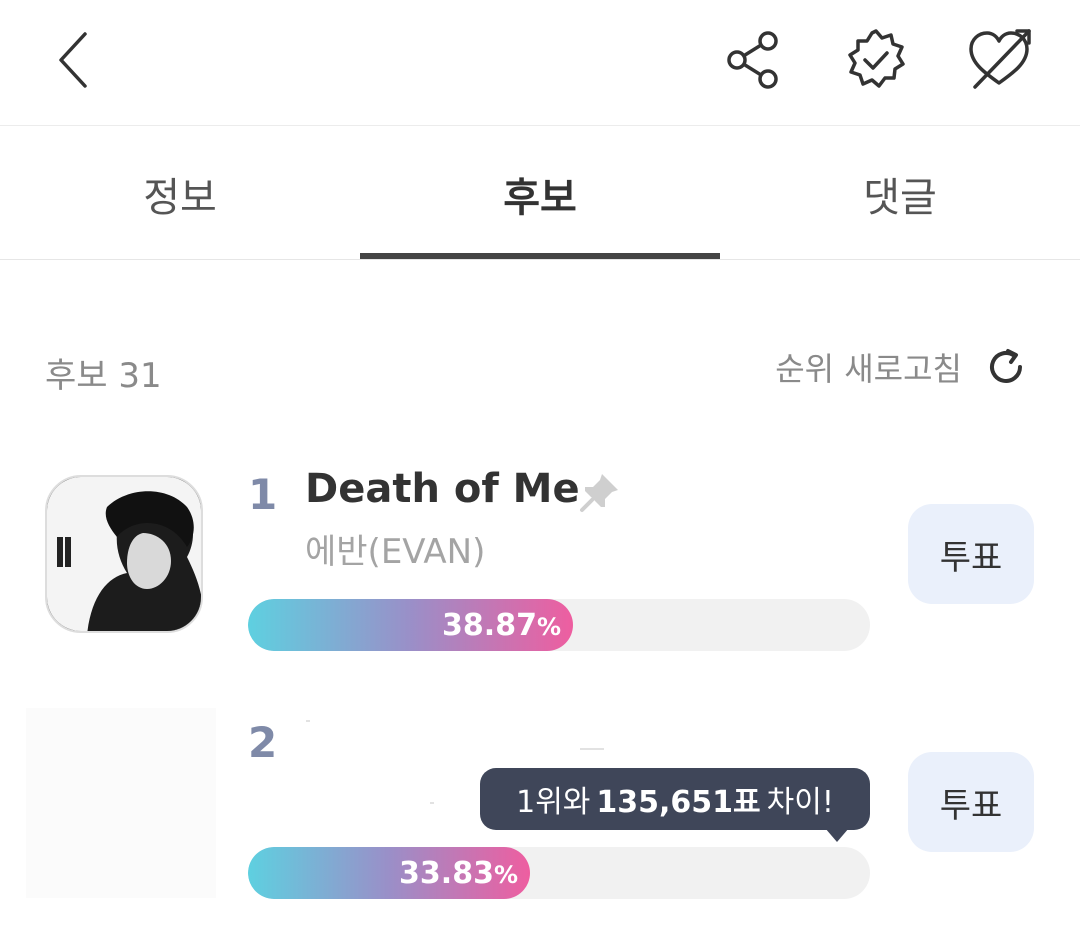 Image resolution: width=1080 pixels, height=944 pixels. Describe the element at coordinates (432, 803) in the screenshot. I see `hidden-artist-trace` at that location.